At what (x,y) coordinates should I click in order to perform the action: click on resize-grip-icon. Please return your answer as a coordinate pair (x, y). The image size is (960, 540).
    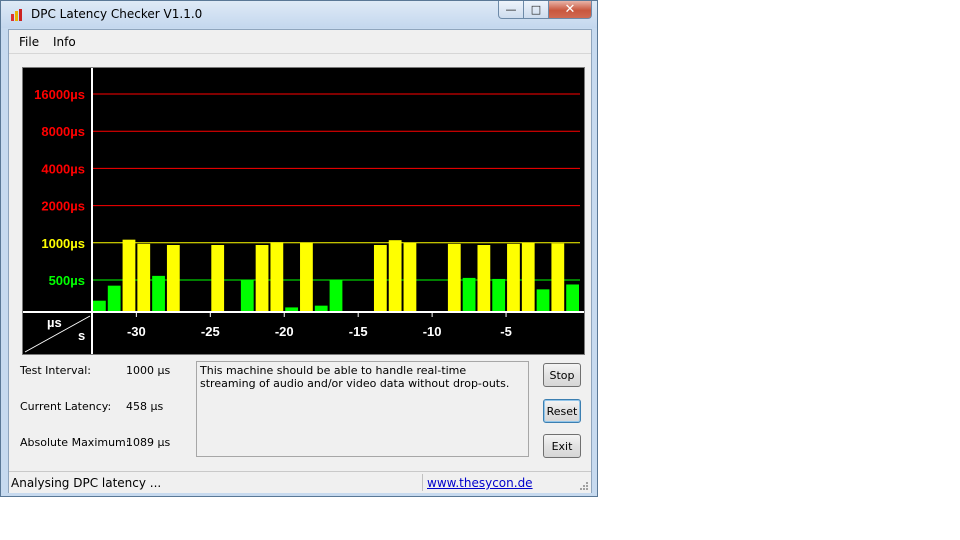
    Looking at the image, I should click on (584, 486).